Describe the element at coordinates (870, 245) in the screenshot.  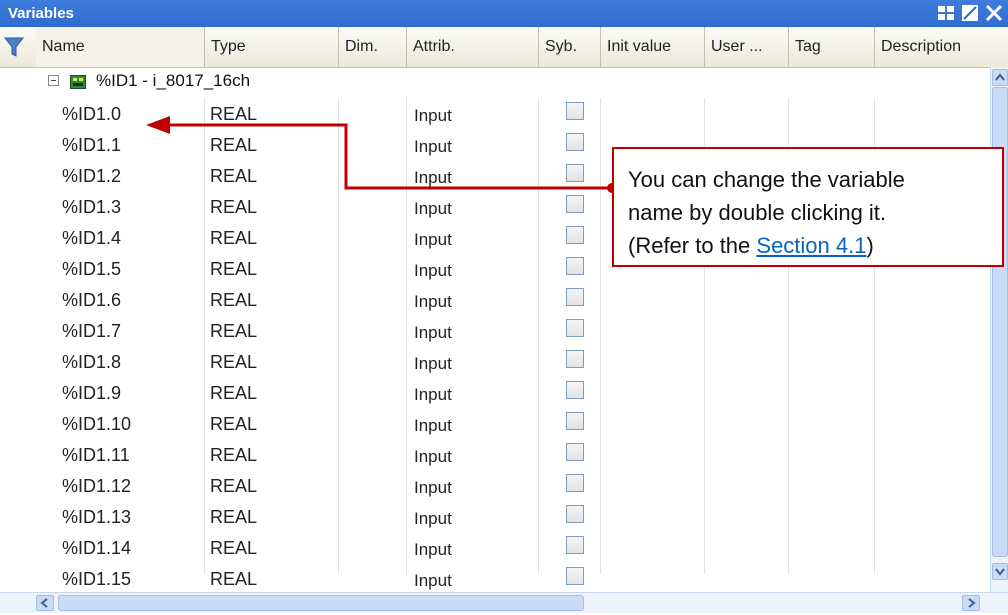
I see `callout-suffix: )` at that location.